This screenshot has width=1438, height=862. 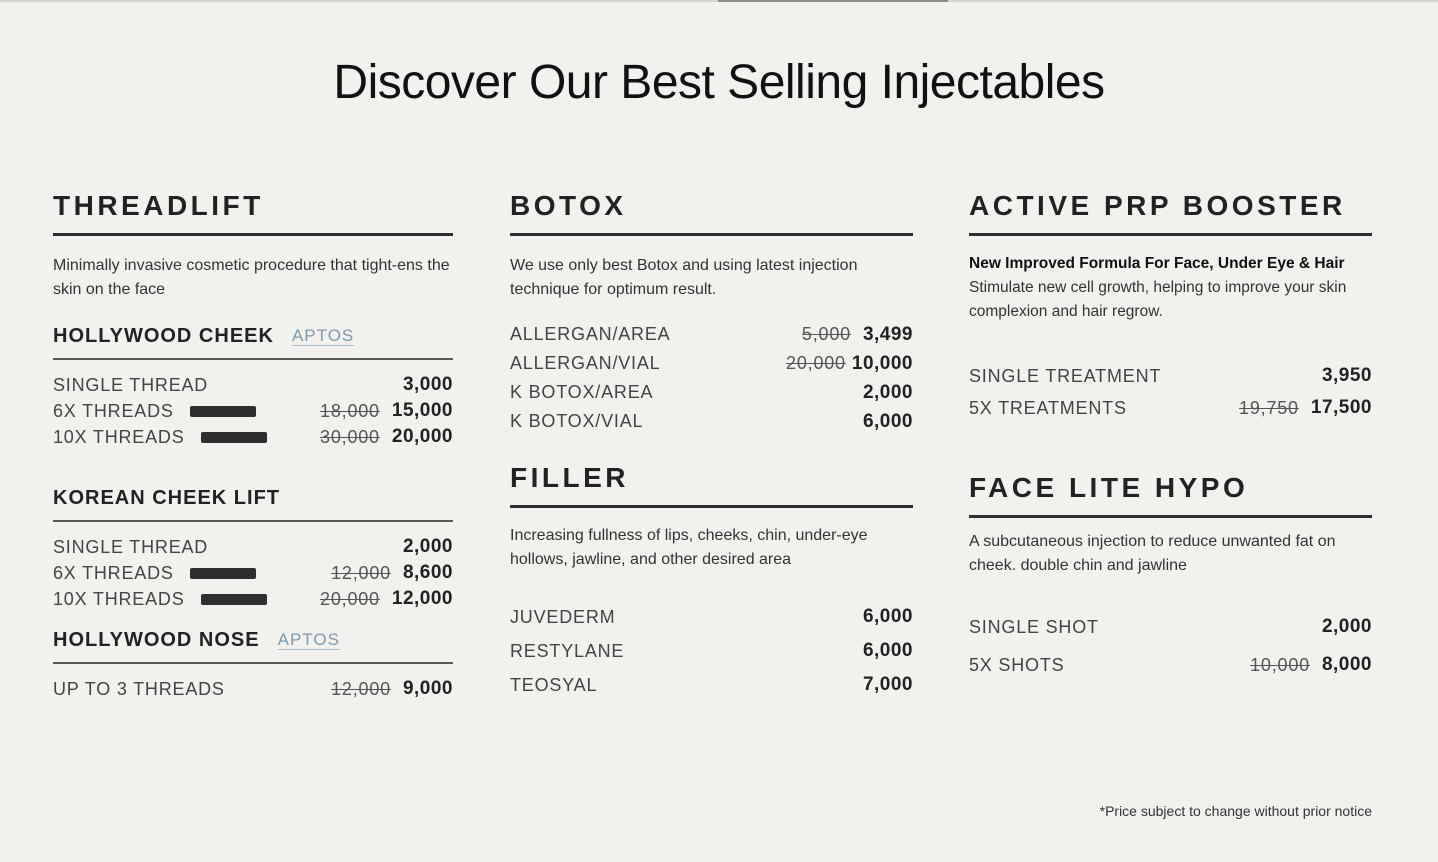 What do you see at coordinates (1170, 627) in the screenshot?
I see `price-row: SINGLE SHOT 2,000` at bounding box center [1170, 627].